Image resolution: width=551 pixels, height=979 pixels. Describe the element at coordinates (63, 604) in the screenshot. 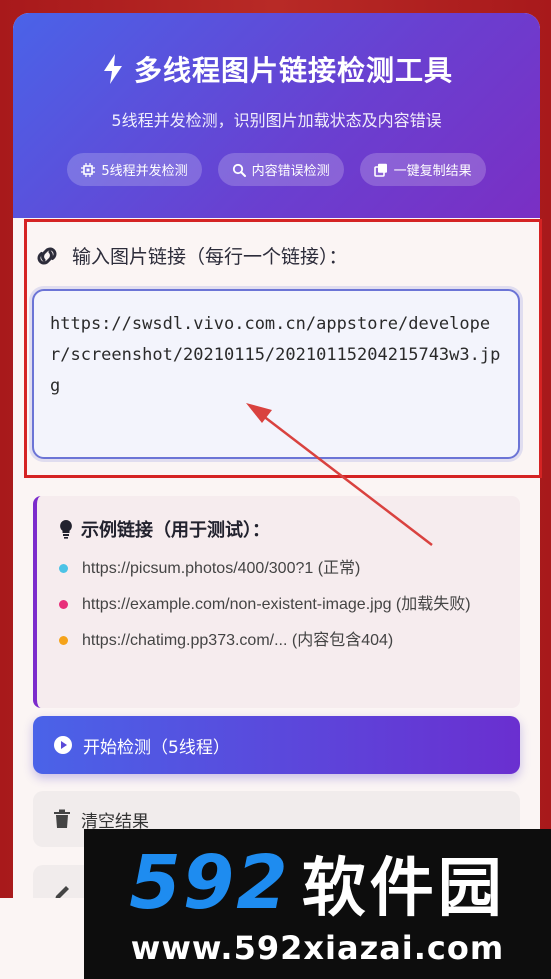

I see `status-dot-failed` at that location.